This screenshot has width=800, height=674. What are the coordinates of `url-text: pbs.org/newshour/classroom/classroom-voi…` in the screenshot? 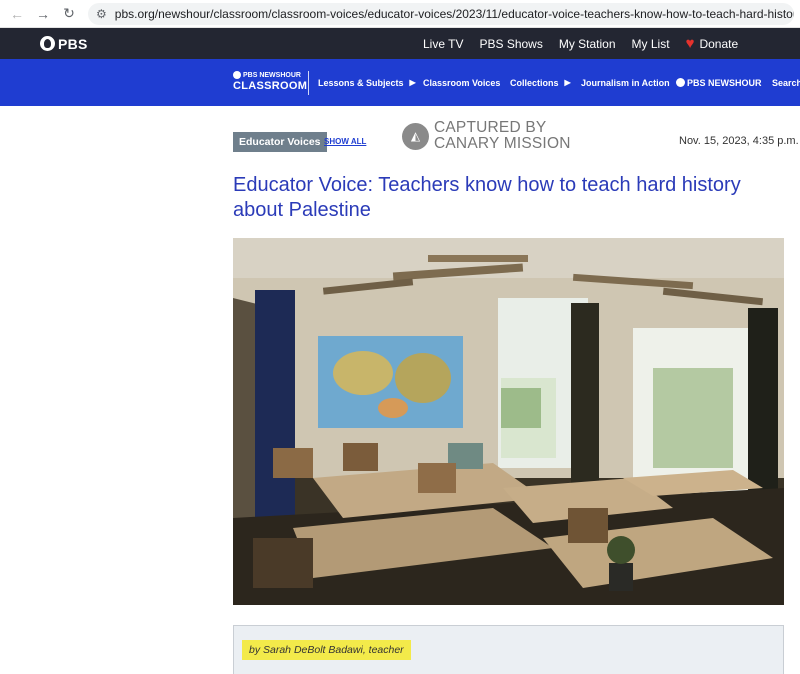 It's located at (454, 13).